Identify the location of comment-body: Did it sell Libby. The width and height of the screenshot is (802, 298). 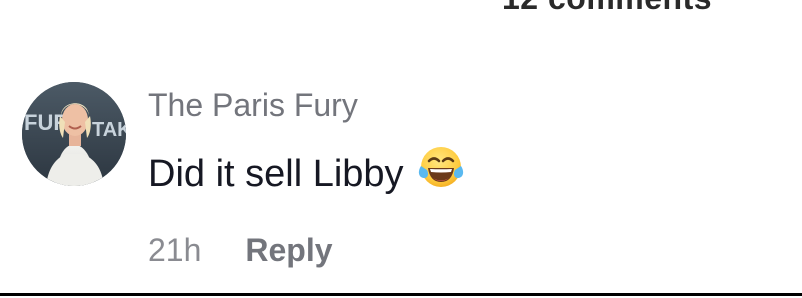
(306, 175).